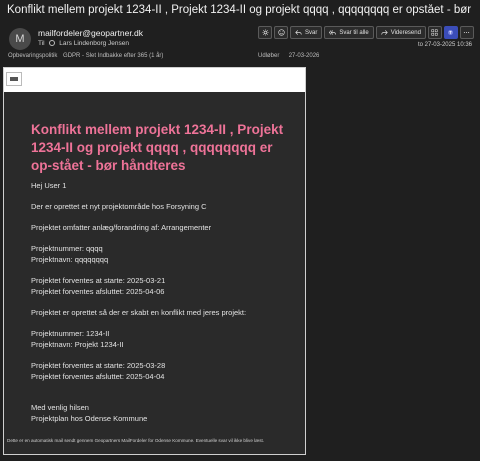 This screenshot has width=480, height=461. Describe the element at coordinates (281, 32) in the screenshot. I see `emoji-icon` at that location.